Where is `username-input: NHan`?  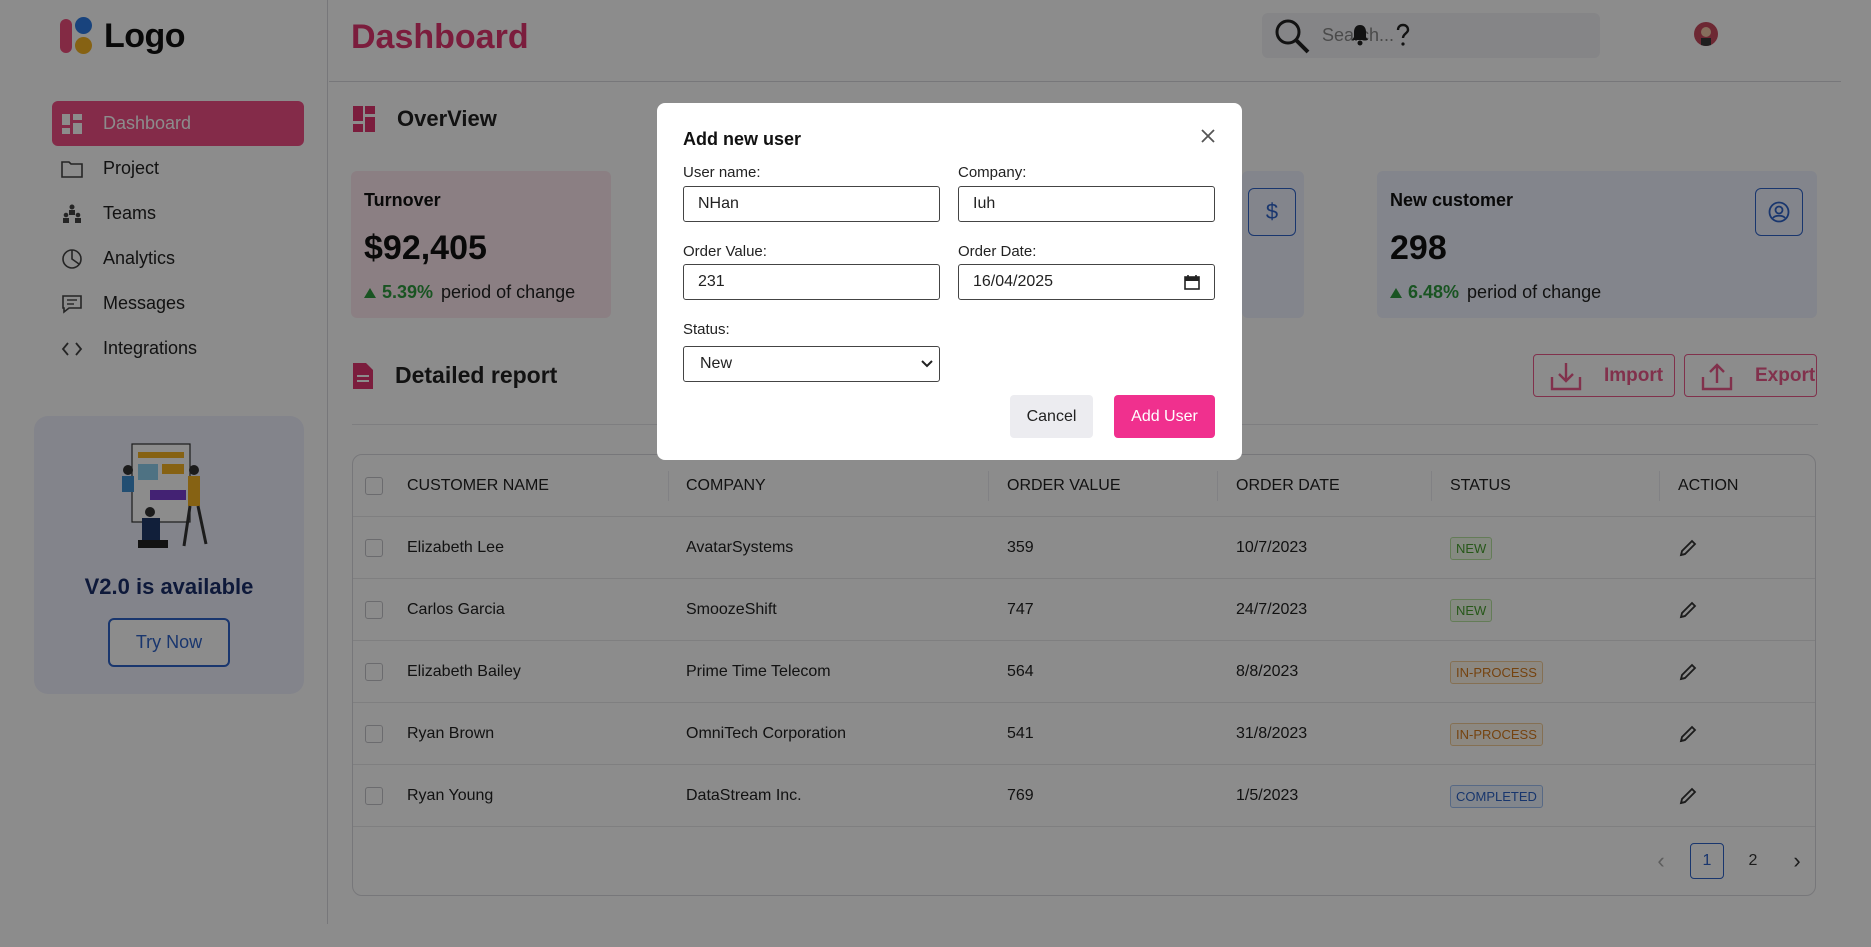 username-input: NHan is located at coordinates (811, 204).